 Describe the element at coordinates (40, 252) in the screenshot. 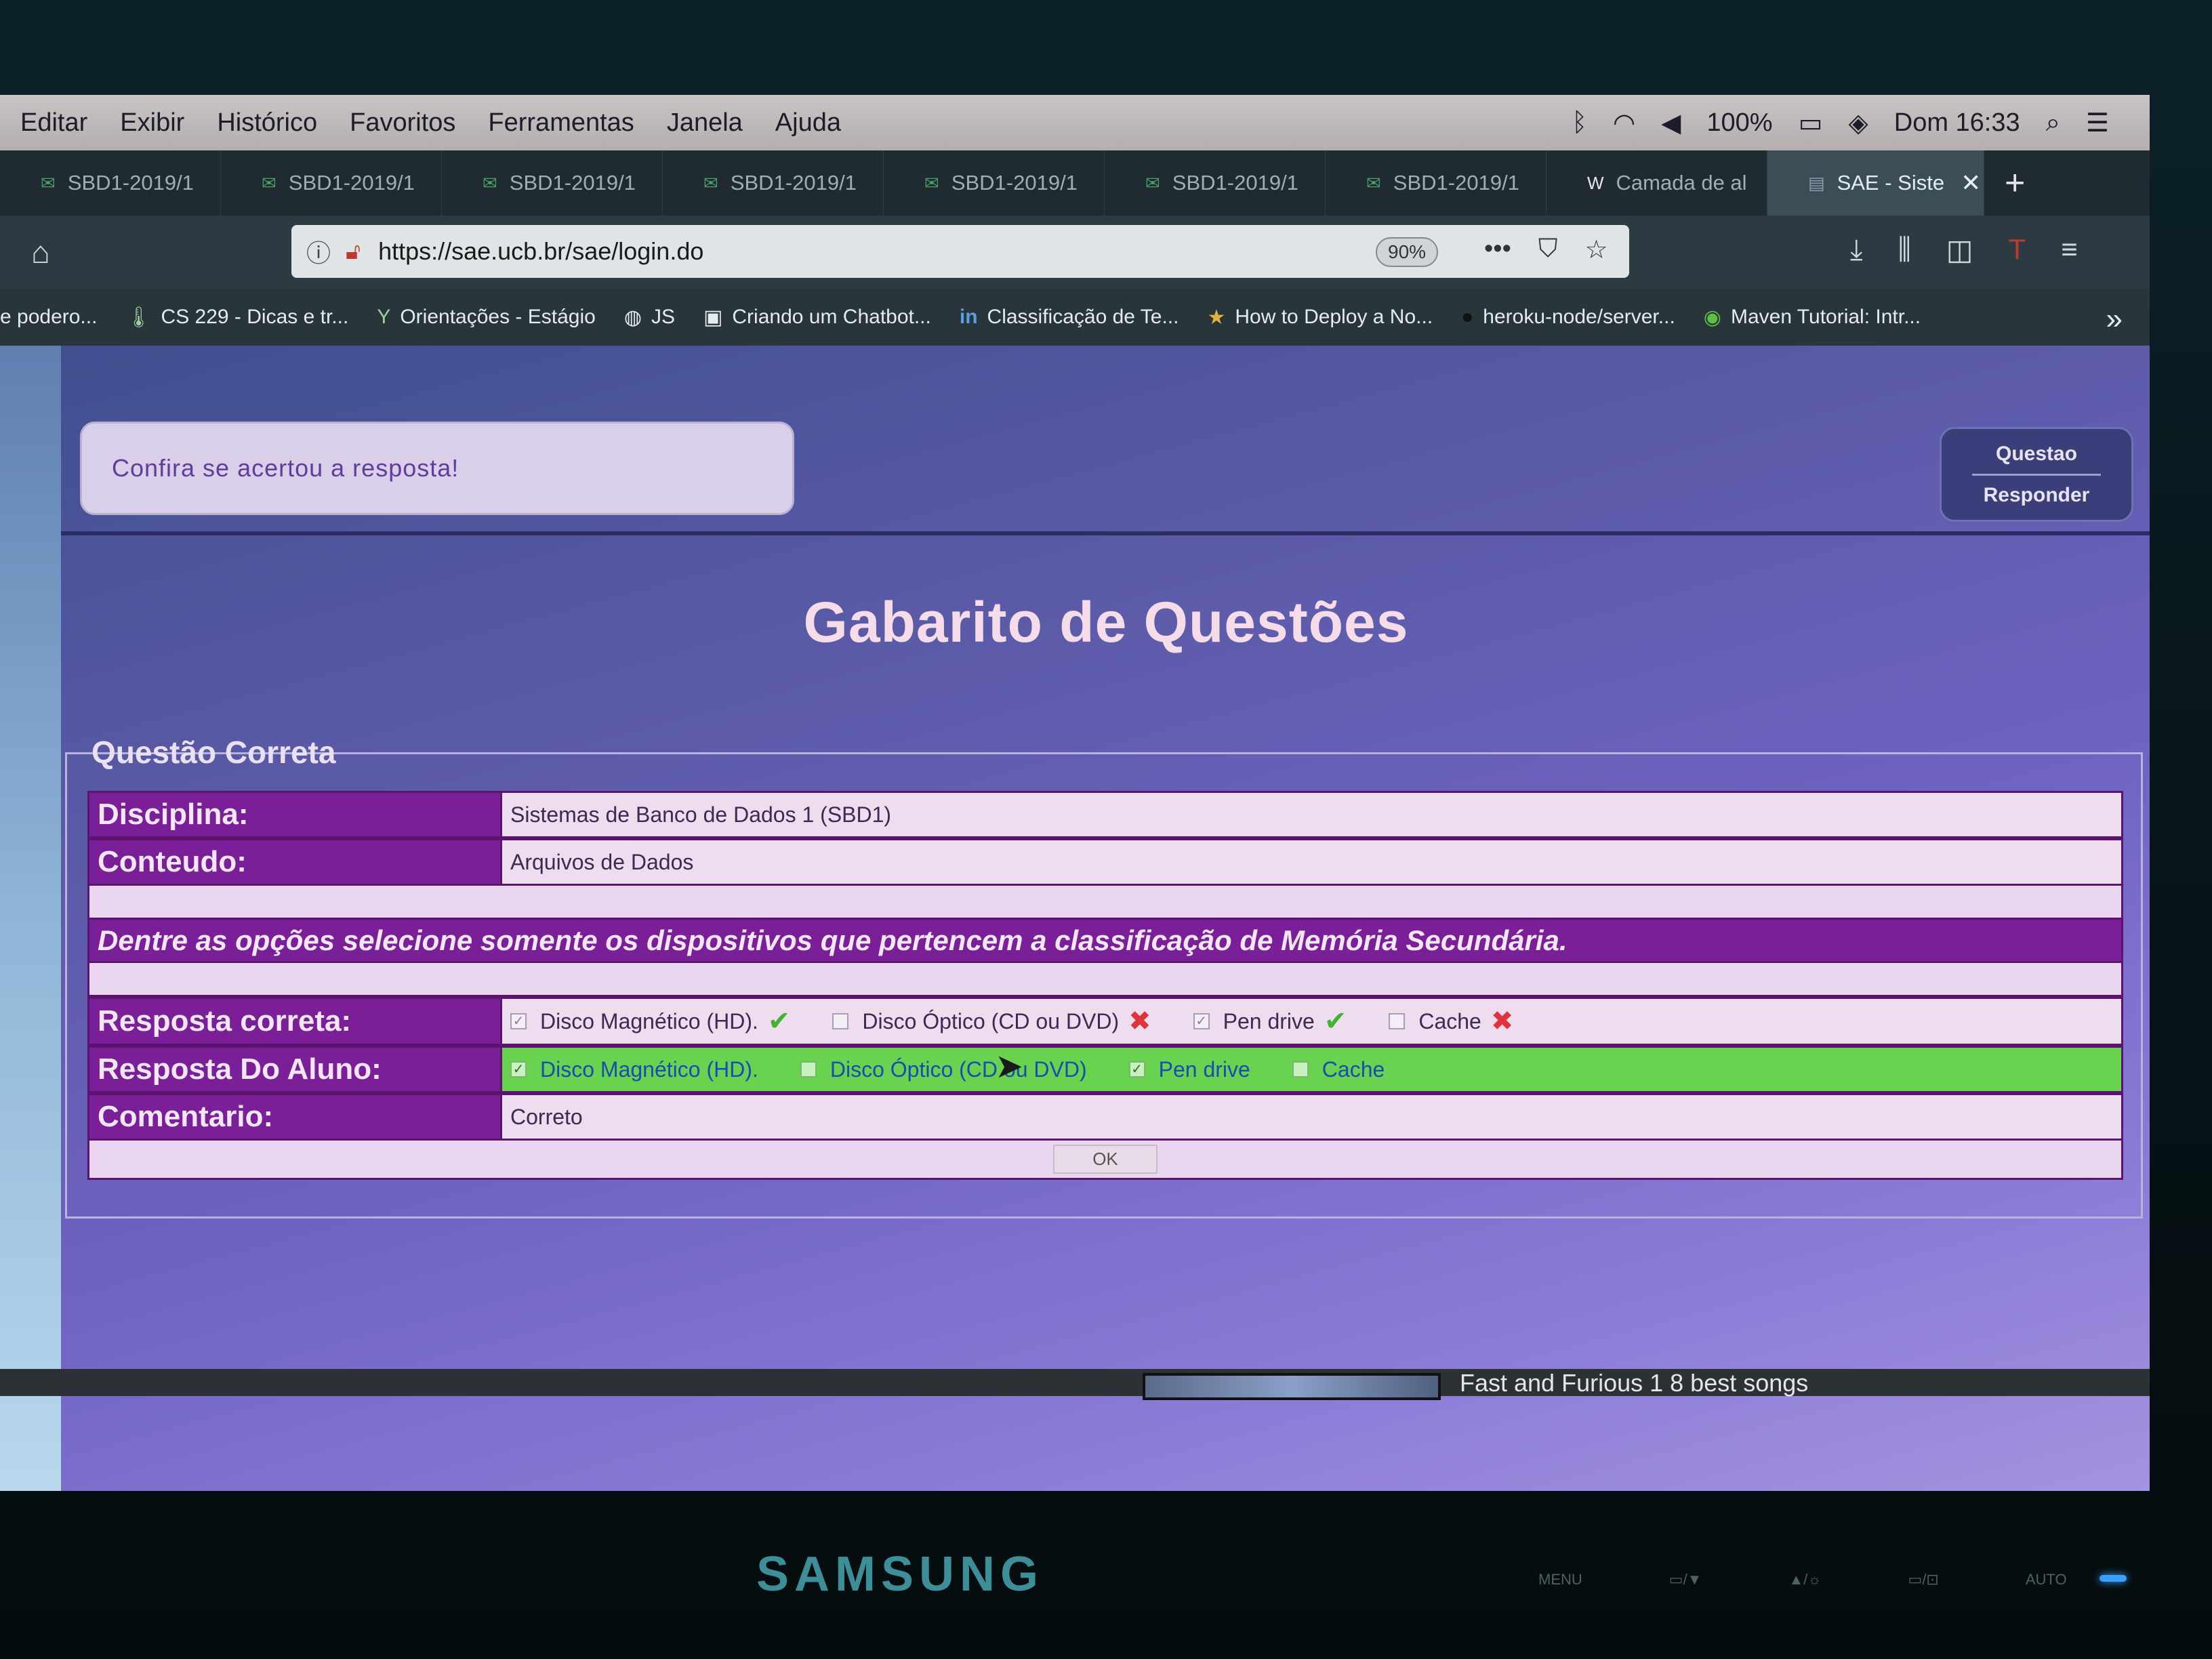

I see `home-icon: ⌂` at that location.